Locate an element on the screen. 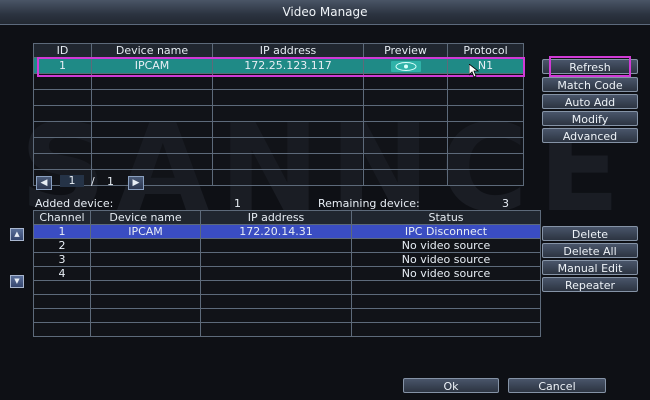  window-title: Video Manage is located at coordinates (325, 12).